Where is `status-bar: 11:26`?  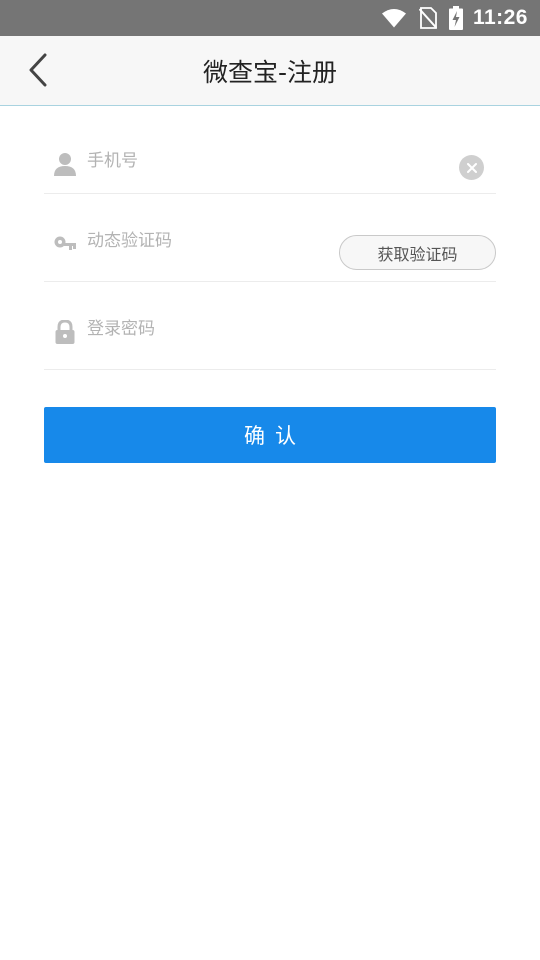 status-bar: 11:26 is located at coordinates (270, 18).